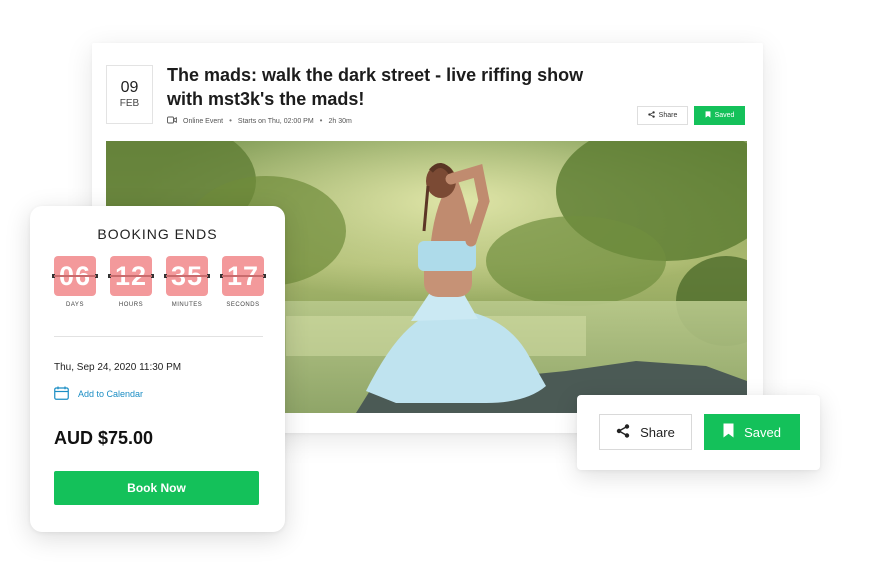  I want to click on countdown-value: 35, so click(187, 276).